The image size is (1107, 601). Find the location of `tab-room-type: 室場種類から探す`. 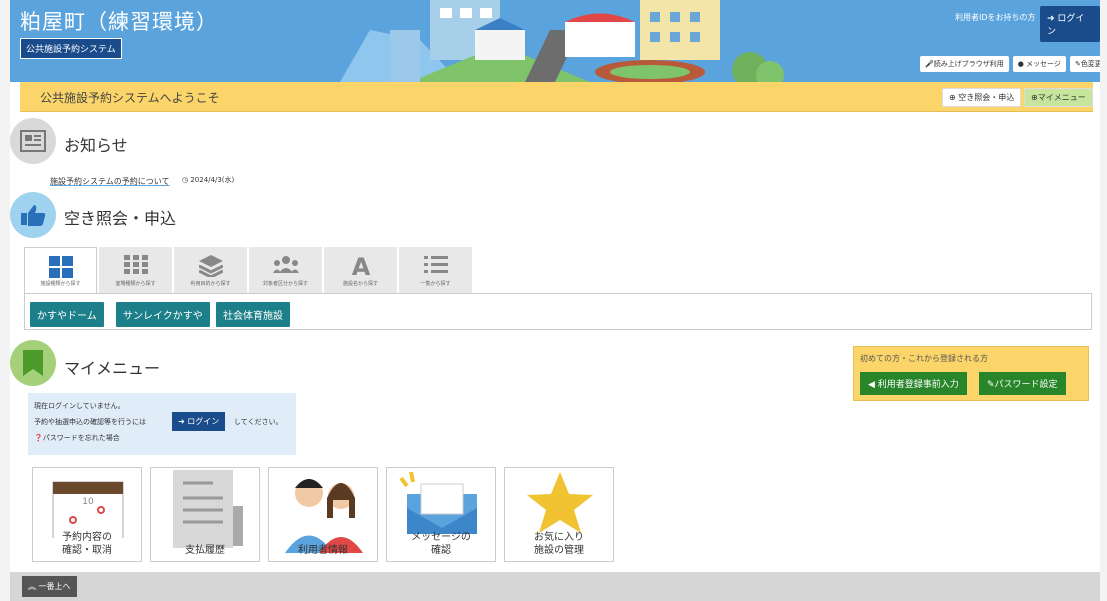

tab-room-type: 室場種類から探す is located at coordinates (135, 270).